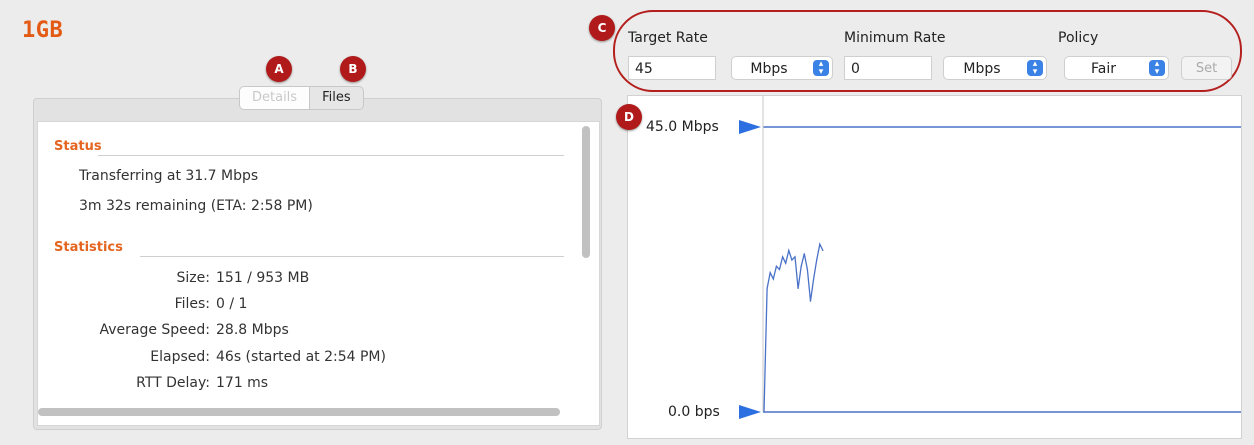 The height and width of the screenshot is (445, 1254). What do you see at coordinates (672, 68) in the screenshot?
I see `target-rate-input: 45` at bounding box center [672, 68].